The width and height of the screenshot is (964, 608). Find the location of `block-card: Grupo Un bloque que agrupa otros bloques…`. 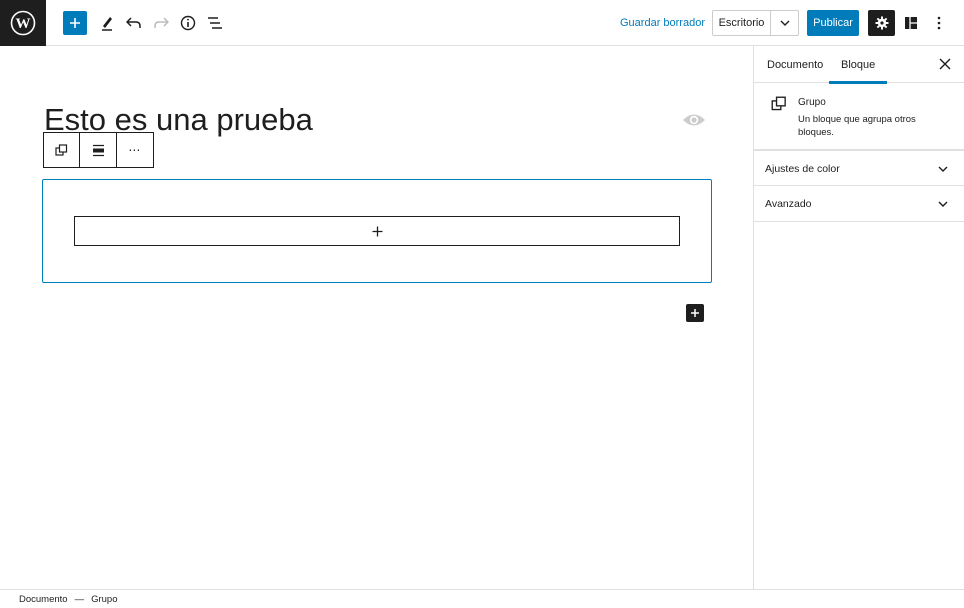

block-card: Grupo Un bloque que agrupa otros bloques… is located at coordinates (859, 116).